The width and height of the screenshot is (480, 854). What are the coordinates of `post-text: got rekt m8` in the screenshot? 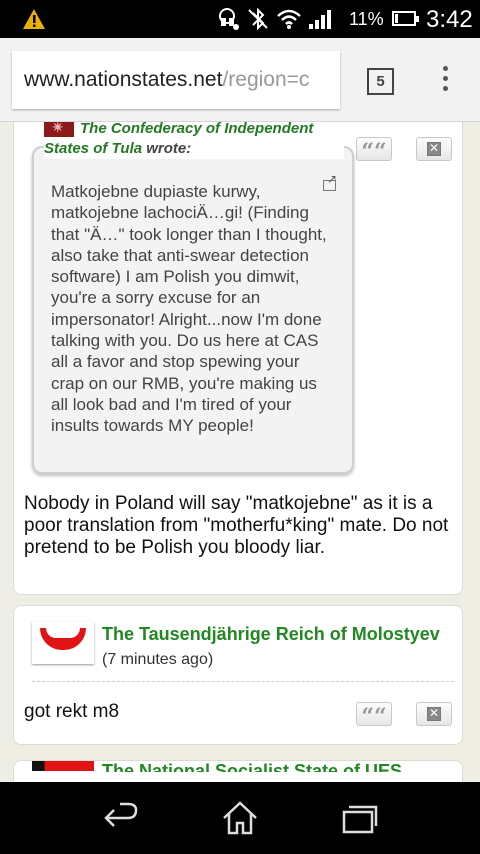 It's located at (72, 711).